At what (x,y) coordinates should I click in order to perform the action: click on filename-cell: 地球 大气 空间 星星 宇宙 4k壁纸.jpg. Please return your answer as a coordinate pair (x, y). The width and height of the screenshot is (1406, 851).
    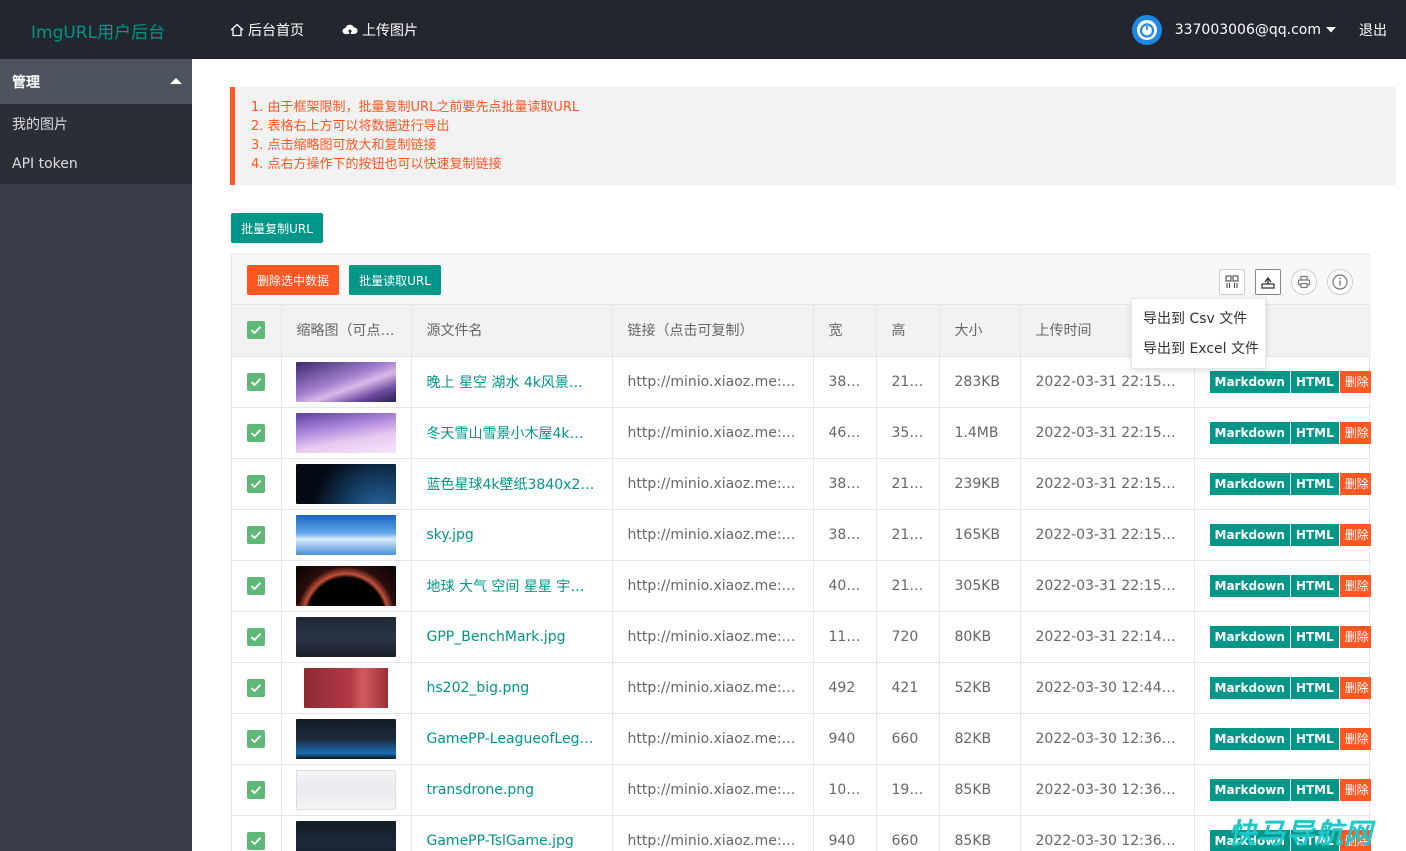
    Looking at the image, I should click on (512, 586).